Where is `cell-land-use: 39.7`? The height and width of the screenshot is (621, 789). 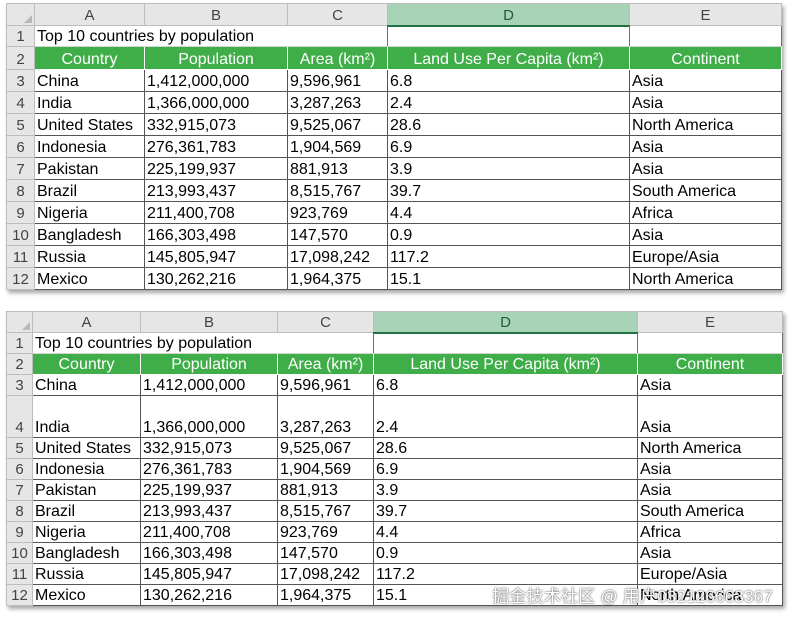 cell-land-use: 39.7 is located at coordinates (508, 190).